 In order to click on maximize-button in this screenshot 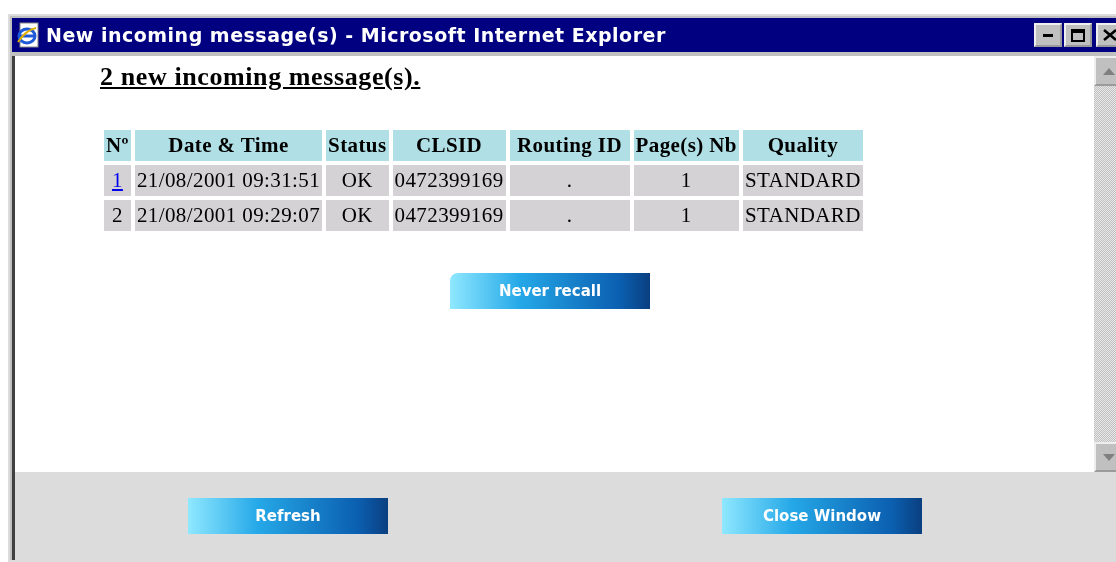, I will do `click(1078, 35)`.